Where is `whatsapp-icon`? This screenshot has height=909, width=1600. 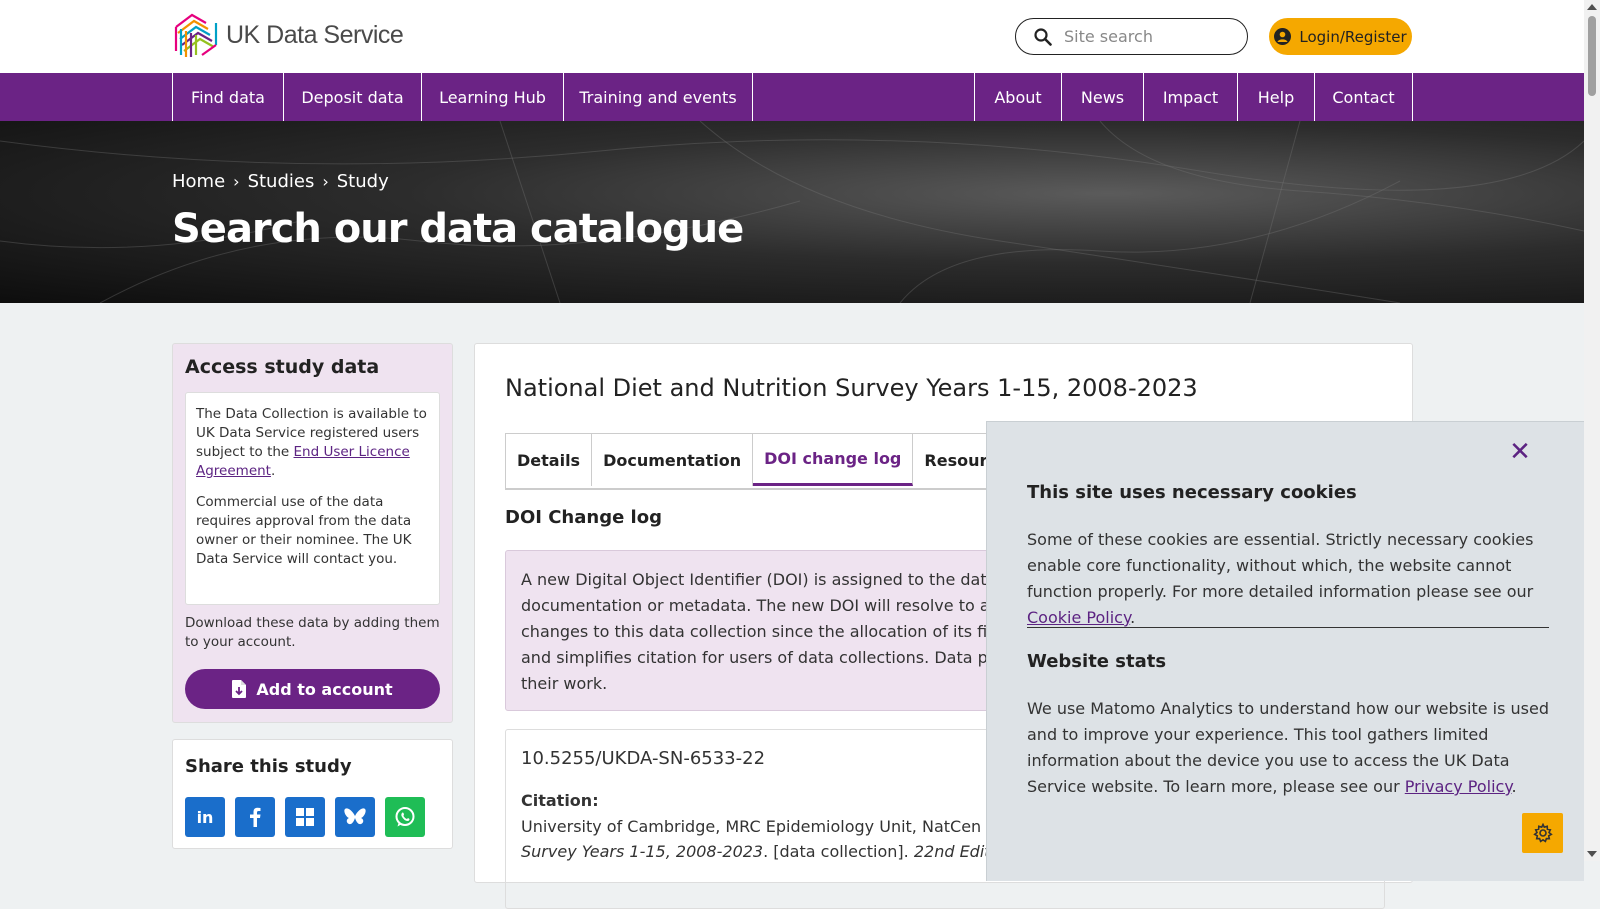 whatsapp-icon is located at coordinates (405, 817).